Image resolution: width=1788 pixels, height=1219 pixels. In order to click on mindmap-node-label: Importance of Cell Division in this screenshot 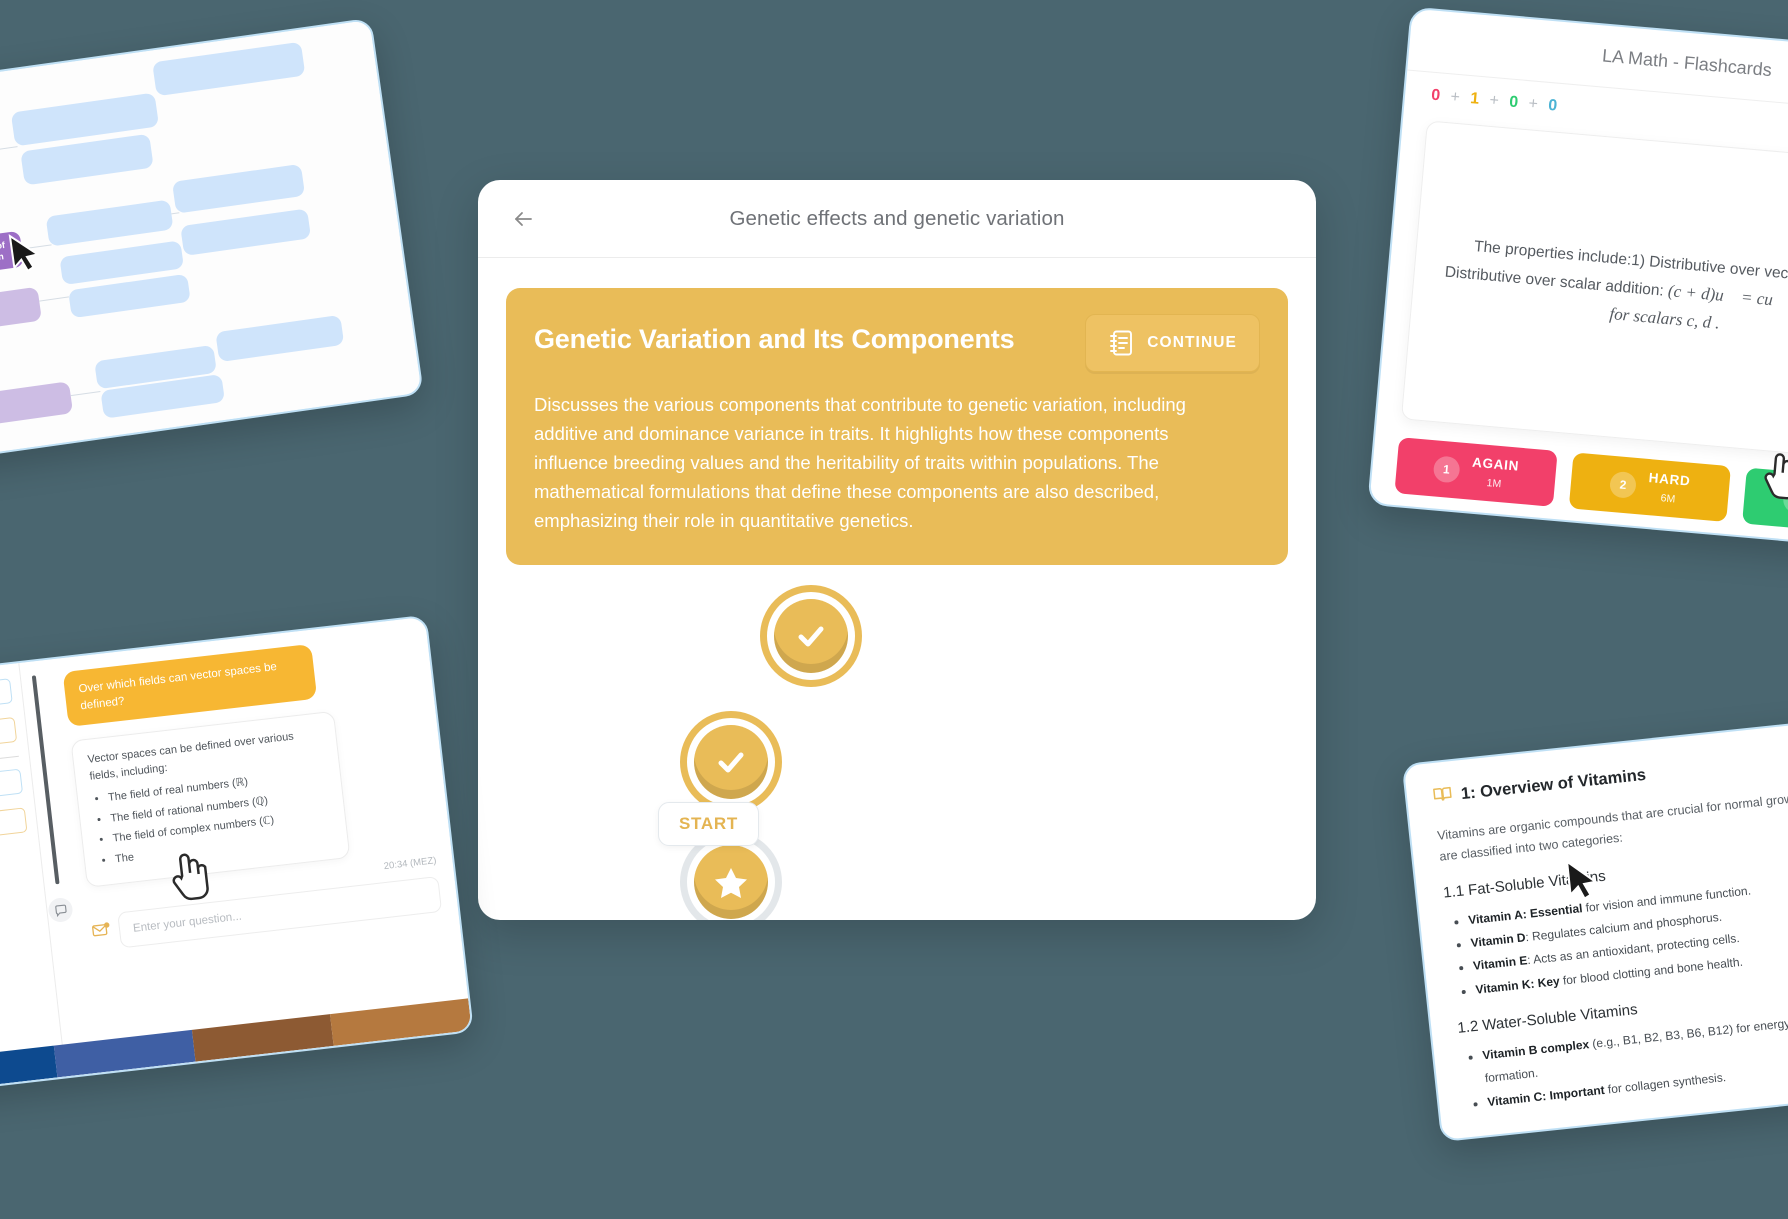, I will do `click(3, 254)`.